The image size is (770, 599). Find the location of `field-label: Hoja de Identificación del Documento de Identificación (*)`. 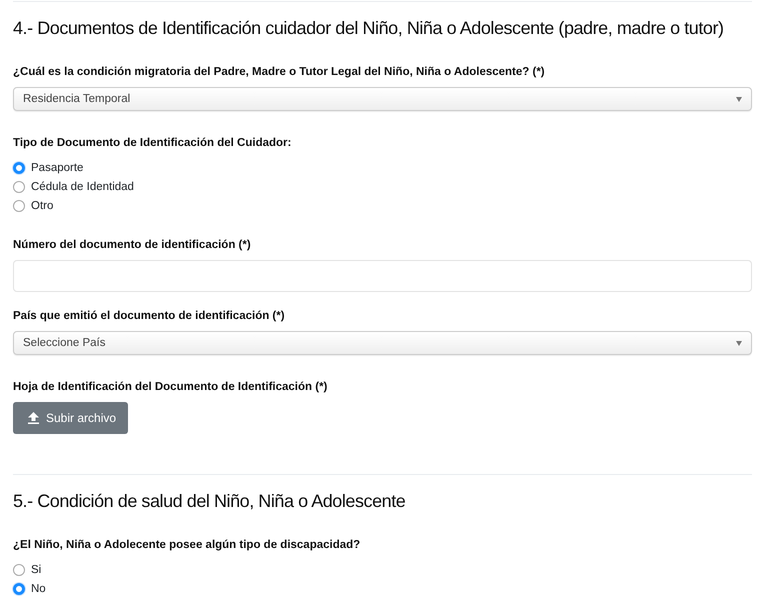

field-label: Hoja de Identificación del Documento de Identificación (*) is located at coordinates (170, 387).